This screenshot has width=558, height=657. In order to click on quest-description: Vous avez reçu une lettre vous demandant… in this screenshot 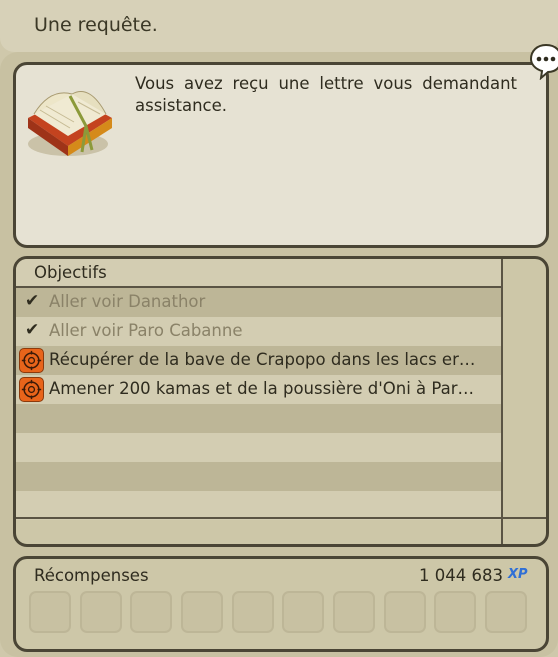, I will do `click(326, 94)`.